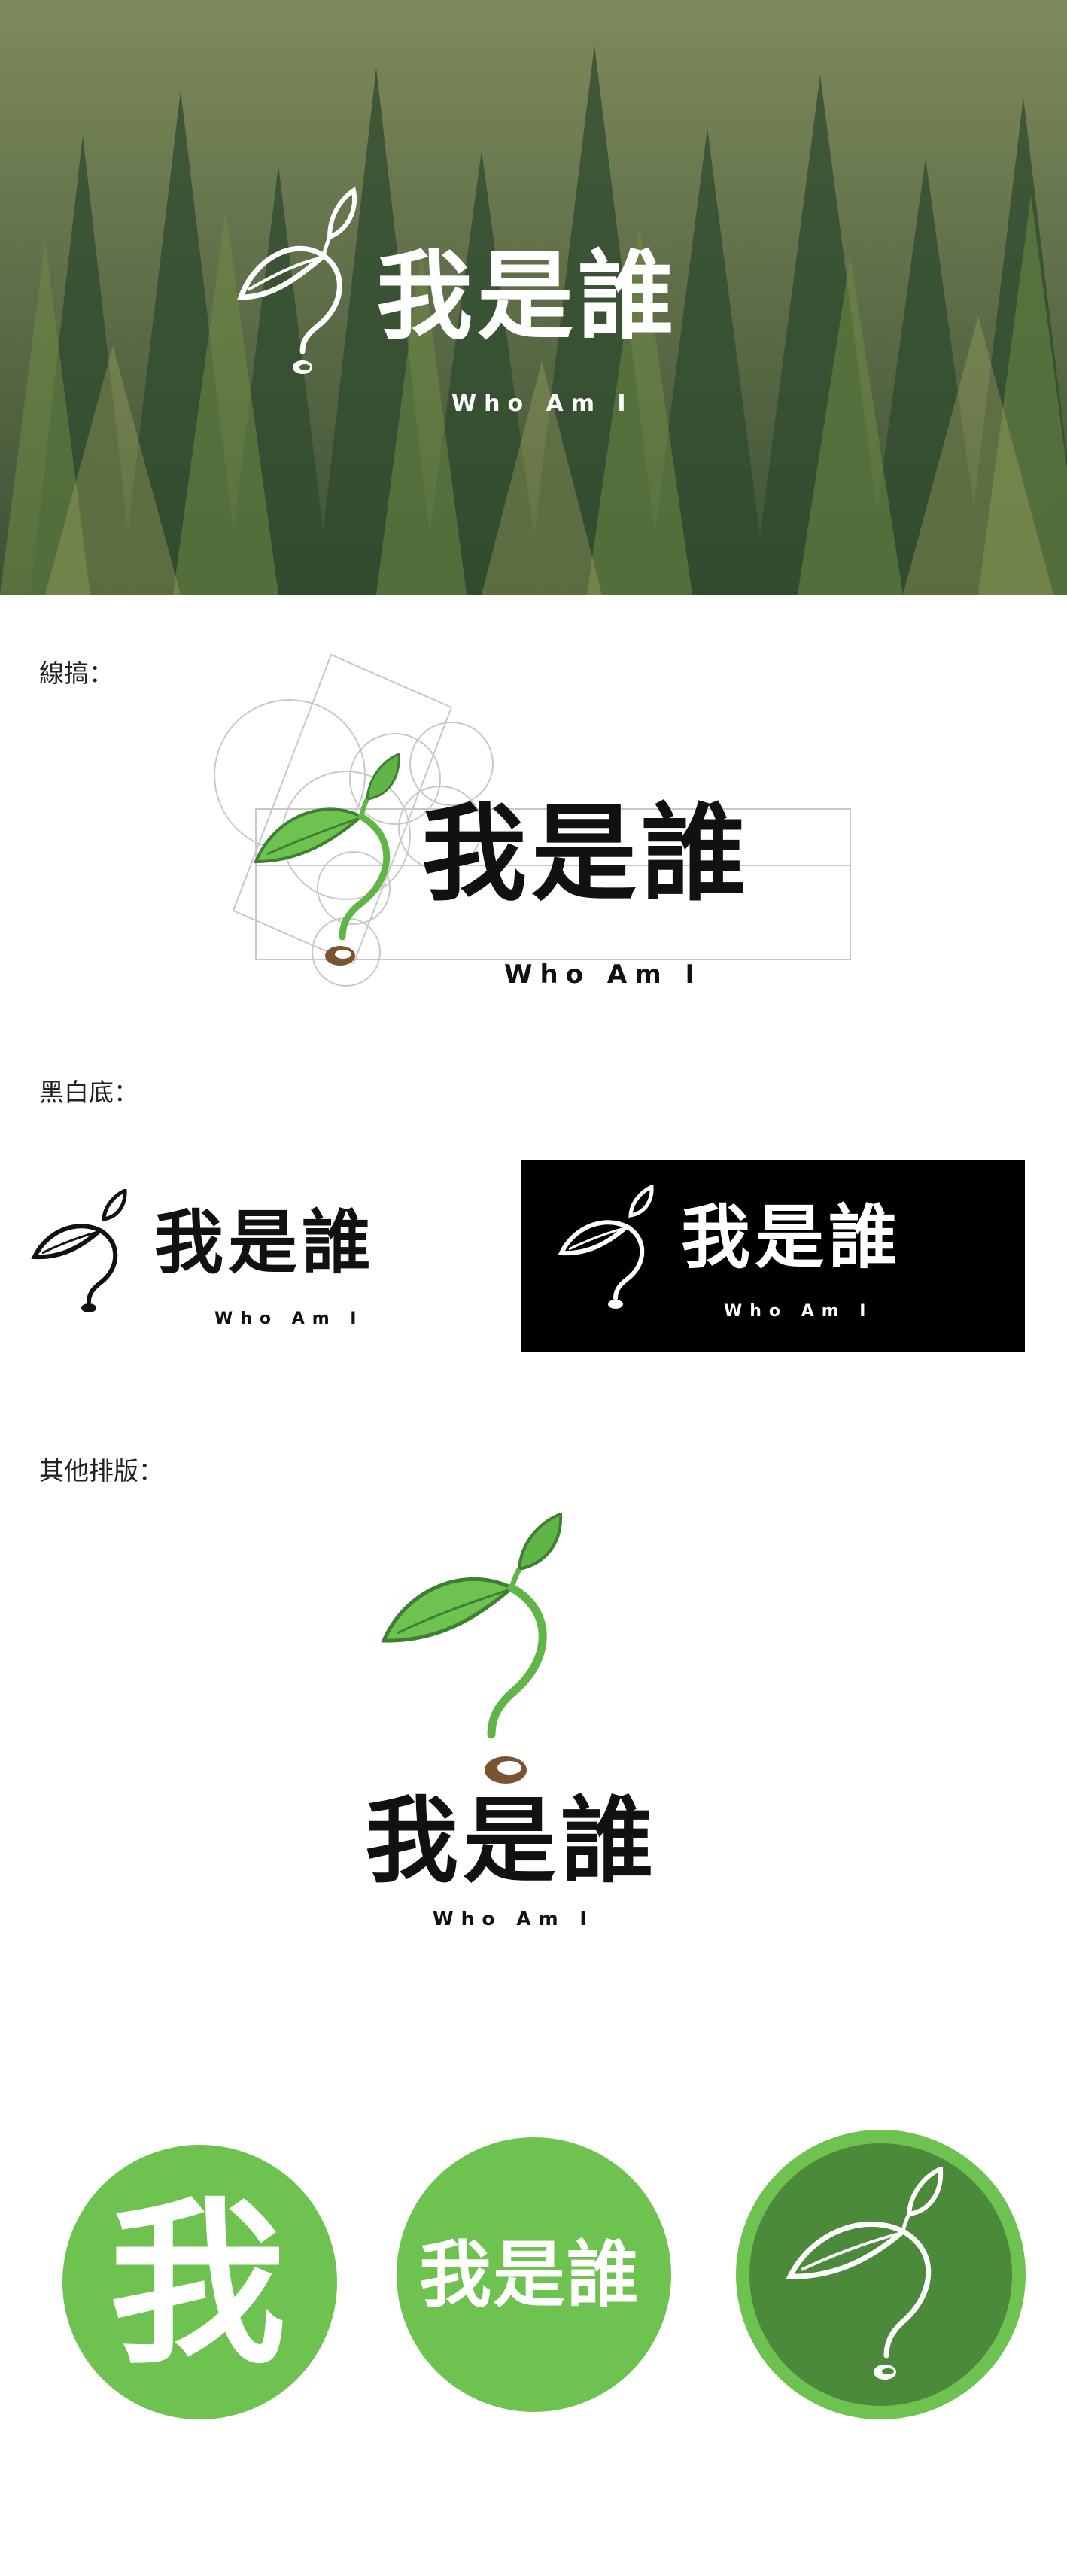 This screenshot has height=2576, width=1067. I want to click on sprout-question-white-icon-badge, so click(865, 2273).